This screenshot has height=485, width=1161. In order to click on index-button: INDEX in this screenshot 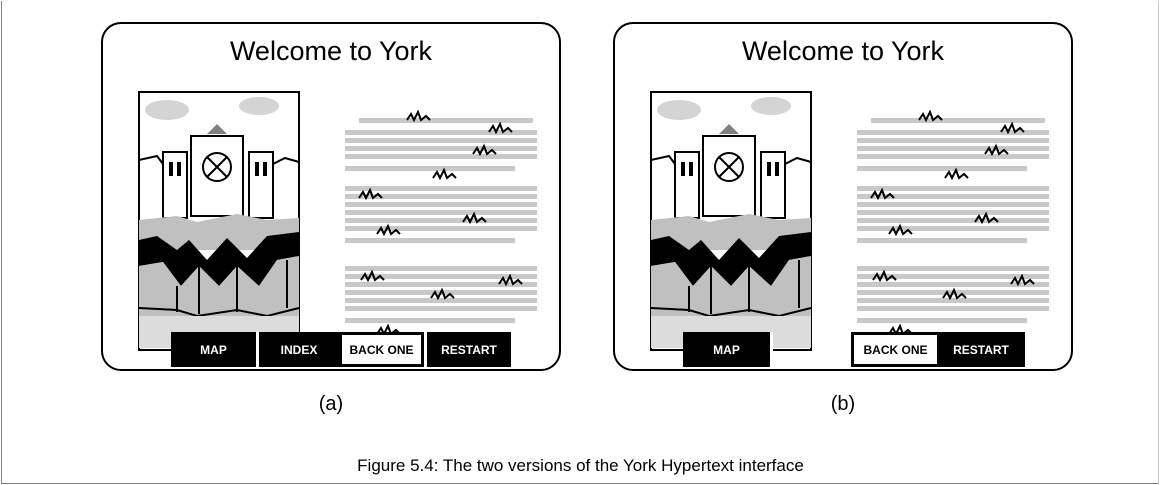, I will do `click(297, 349)`.